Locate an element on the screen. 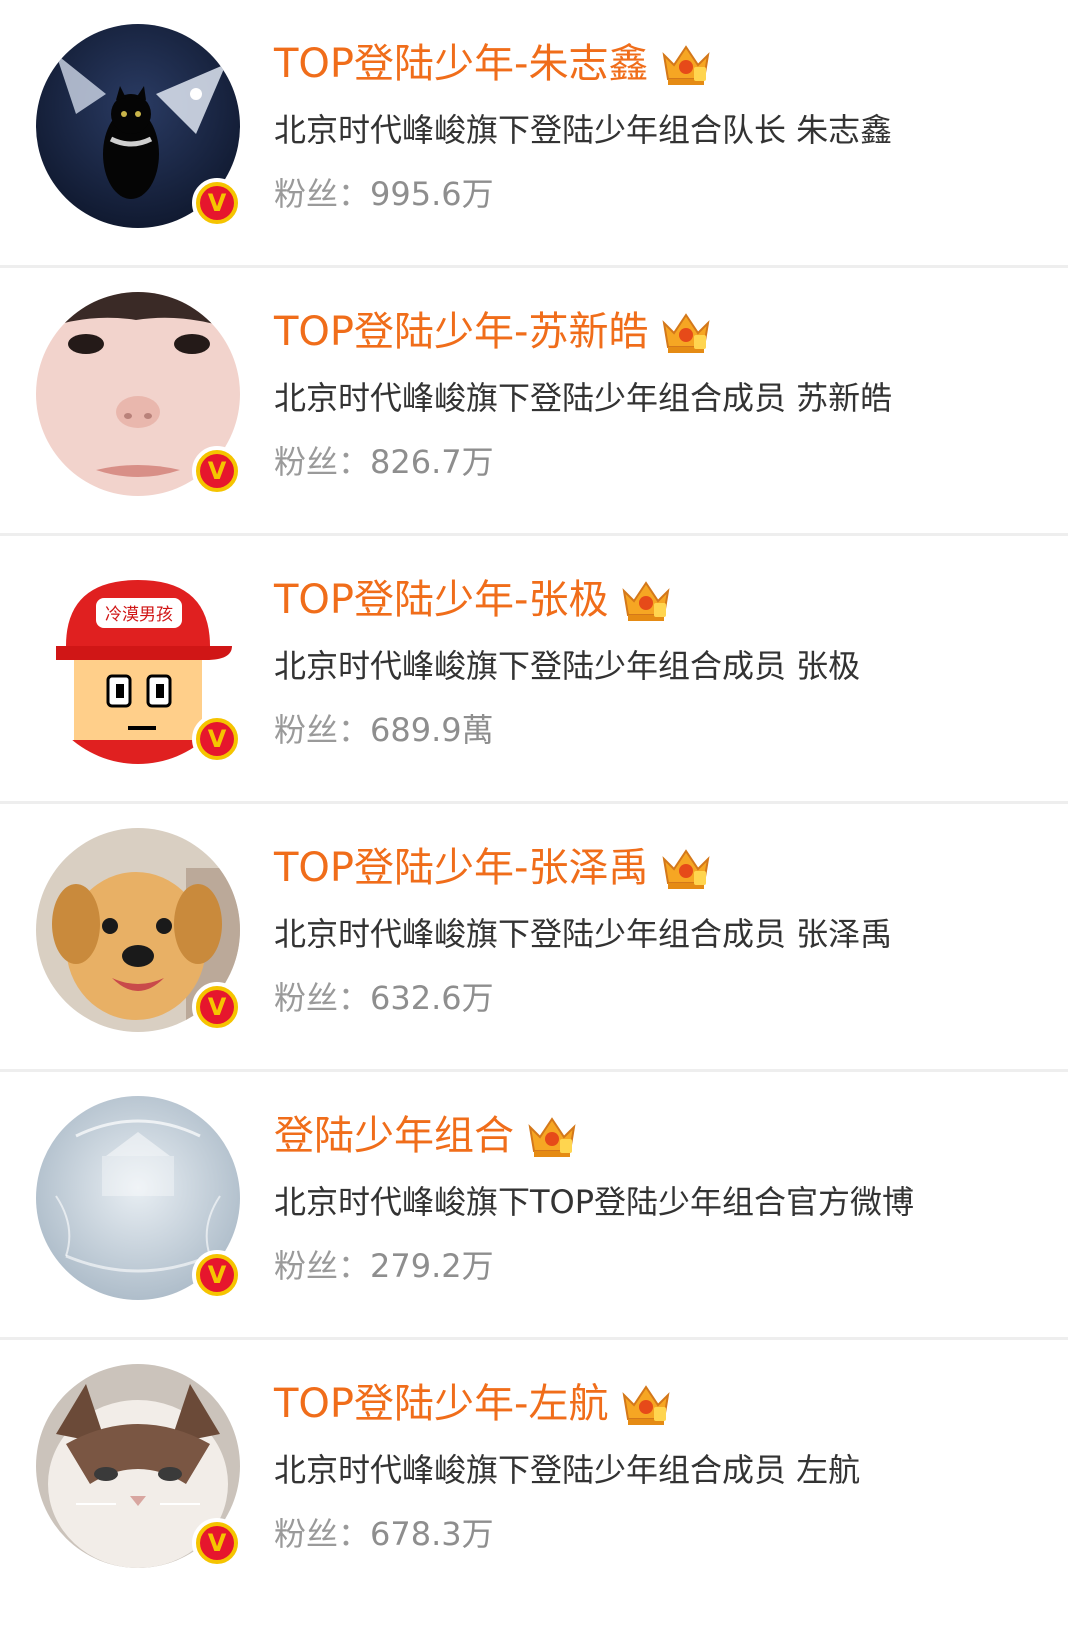 The height and width of the screenshot is (1642, 1068). fans-count: 粉丝：678.3万 is located at coordinates (661, 1534).